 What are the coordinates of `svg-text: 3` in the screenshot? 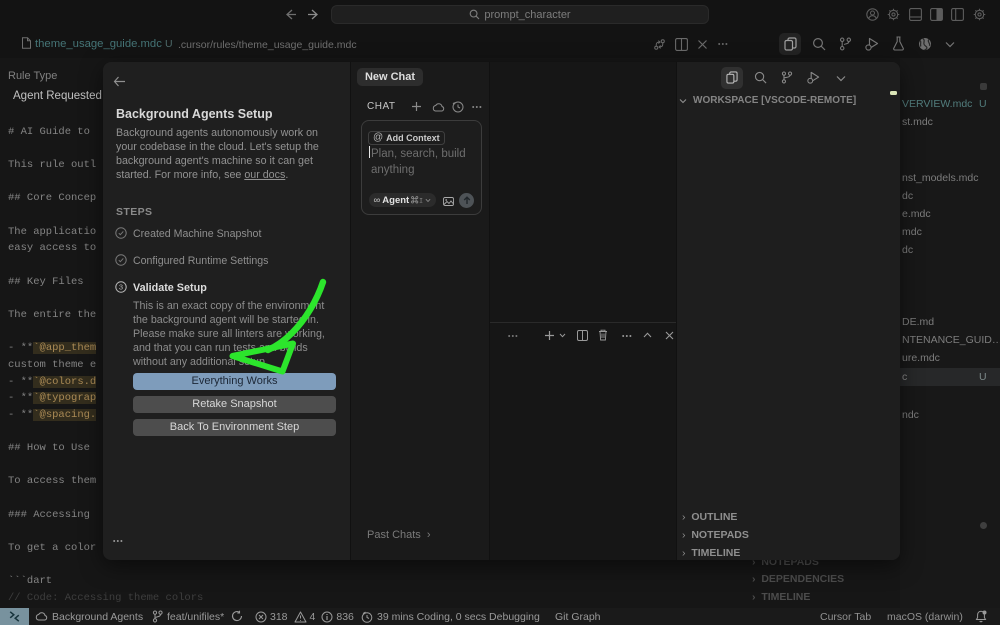 It's located at (121, 287).